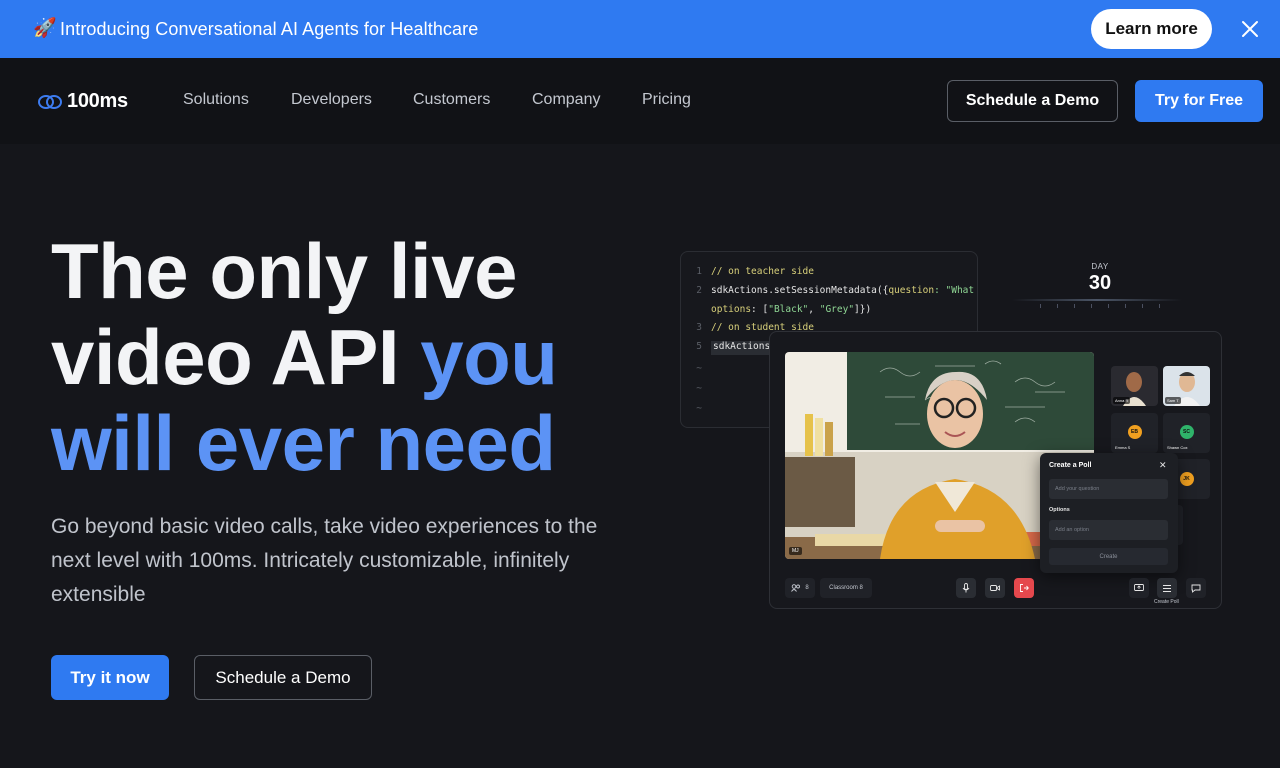 Image resolution: width=1280 pixels, height=768 pixels. I want to click on line-number: 2, so click(699, 290).